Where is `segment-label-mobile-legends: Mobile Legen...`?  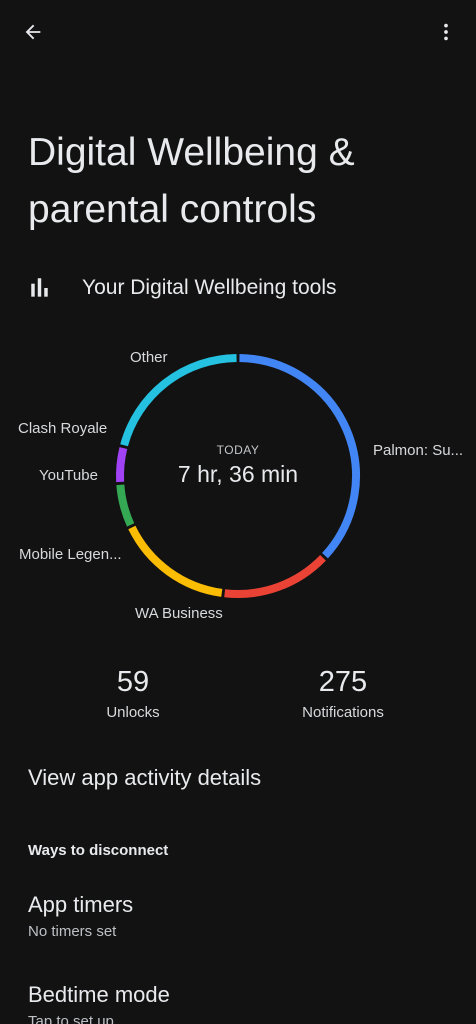 segment-label-mobile-legends: Mobile Legen... is located at coordinates (70, 554).